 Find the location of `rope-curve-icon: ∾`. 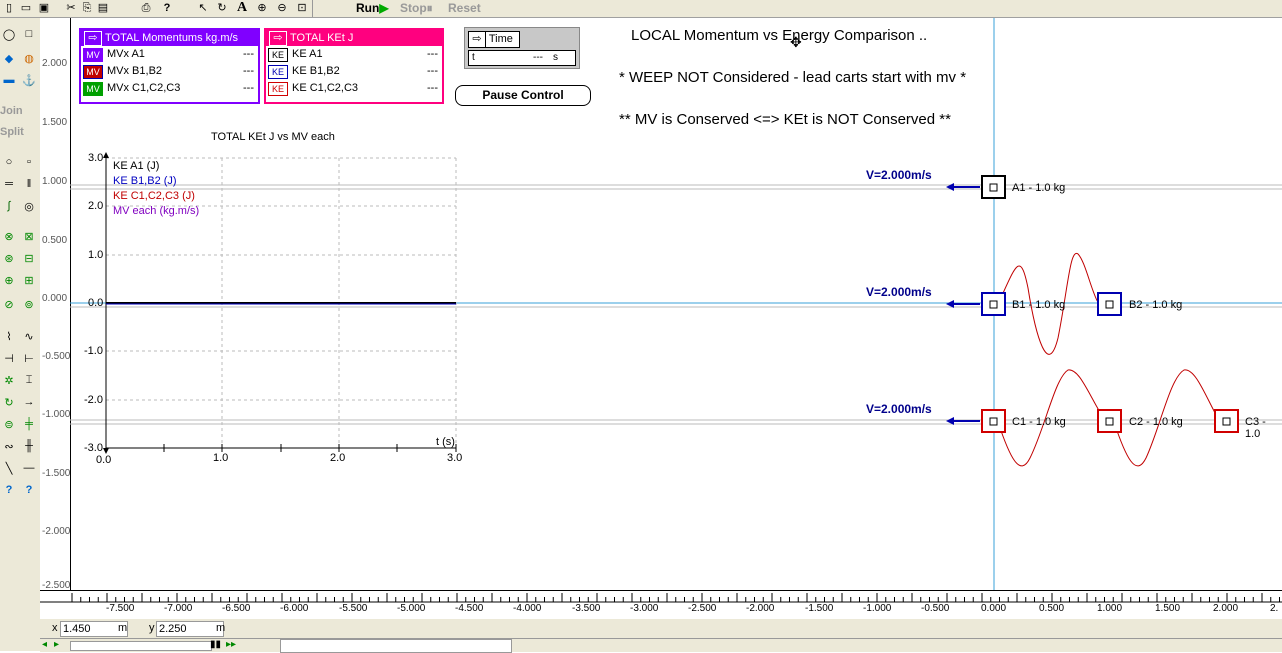

rope-curve-icon: ∾ is located at coordinates (9, 446).